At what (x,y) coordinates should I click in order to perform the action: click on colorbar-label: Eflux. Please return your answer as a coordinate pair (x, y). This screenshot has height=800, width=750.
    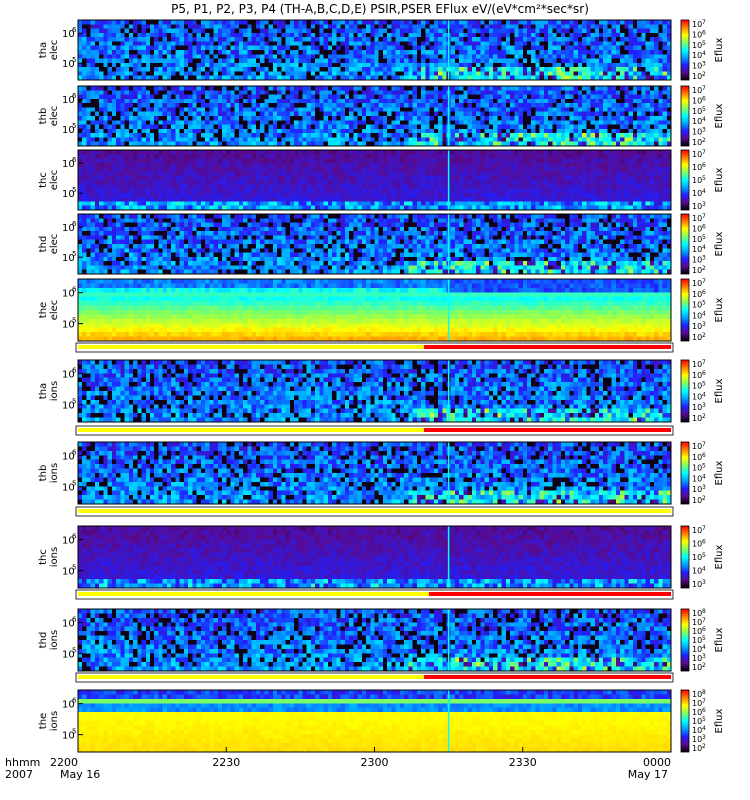
    Looking at the image, I should click on (719, 49).